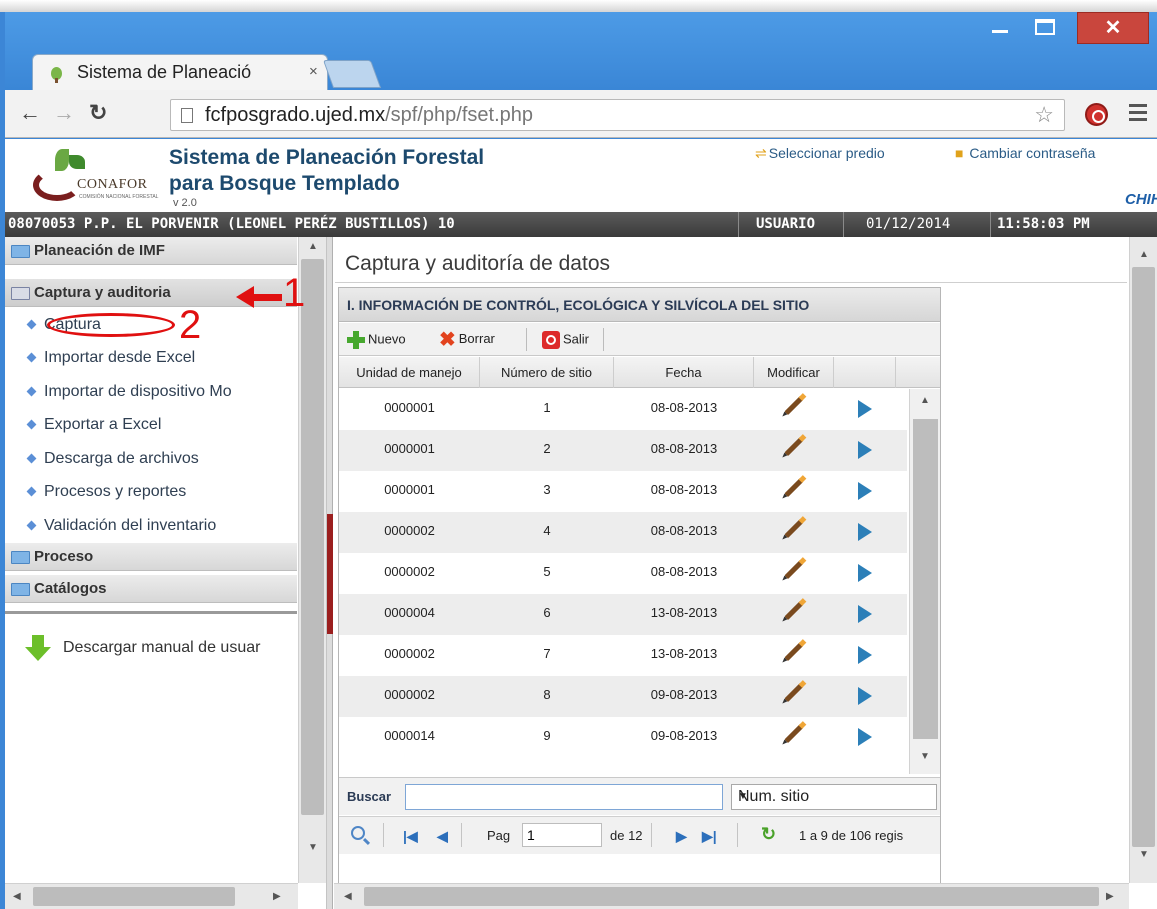 The image size is (1157, 909). I want to click on sidebar-item-validacion: Validación del inventario, so click(120, 526).